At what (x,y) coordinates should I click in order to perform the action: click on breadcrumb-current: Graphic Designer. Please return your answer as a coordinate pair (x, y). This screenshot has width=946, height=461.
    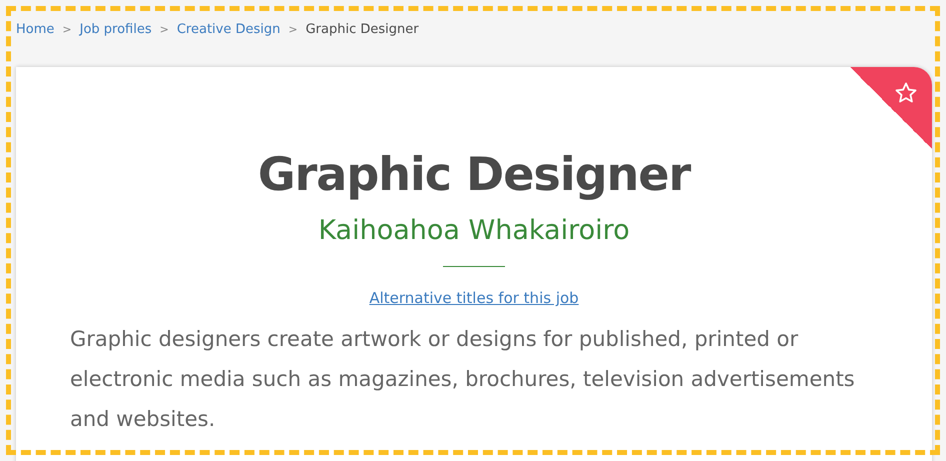
    Looking at the image, I should click on (362, 29).